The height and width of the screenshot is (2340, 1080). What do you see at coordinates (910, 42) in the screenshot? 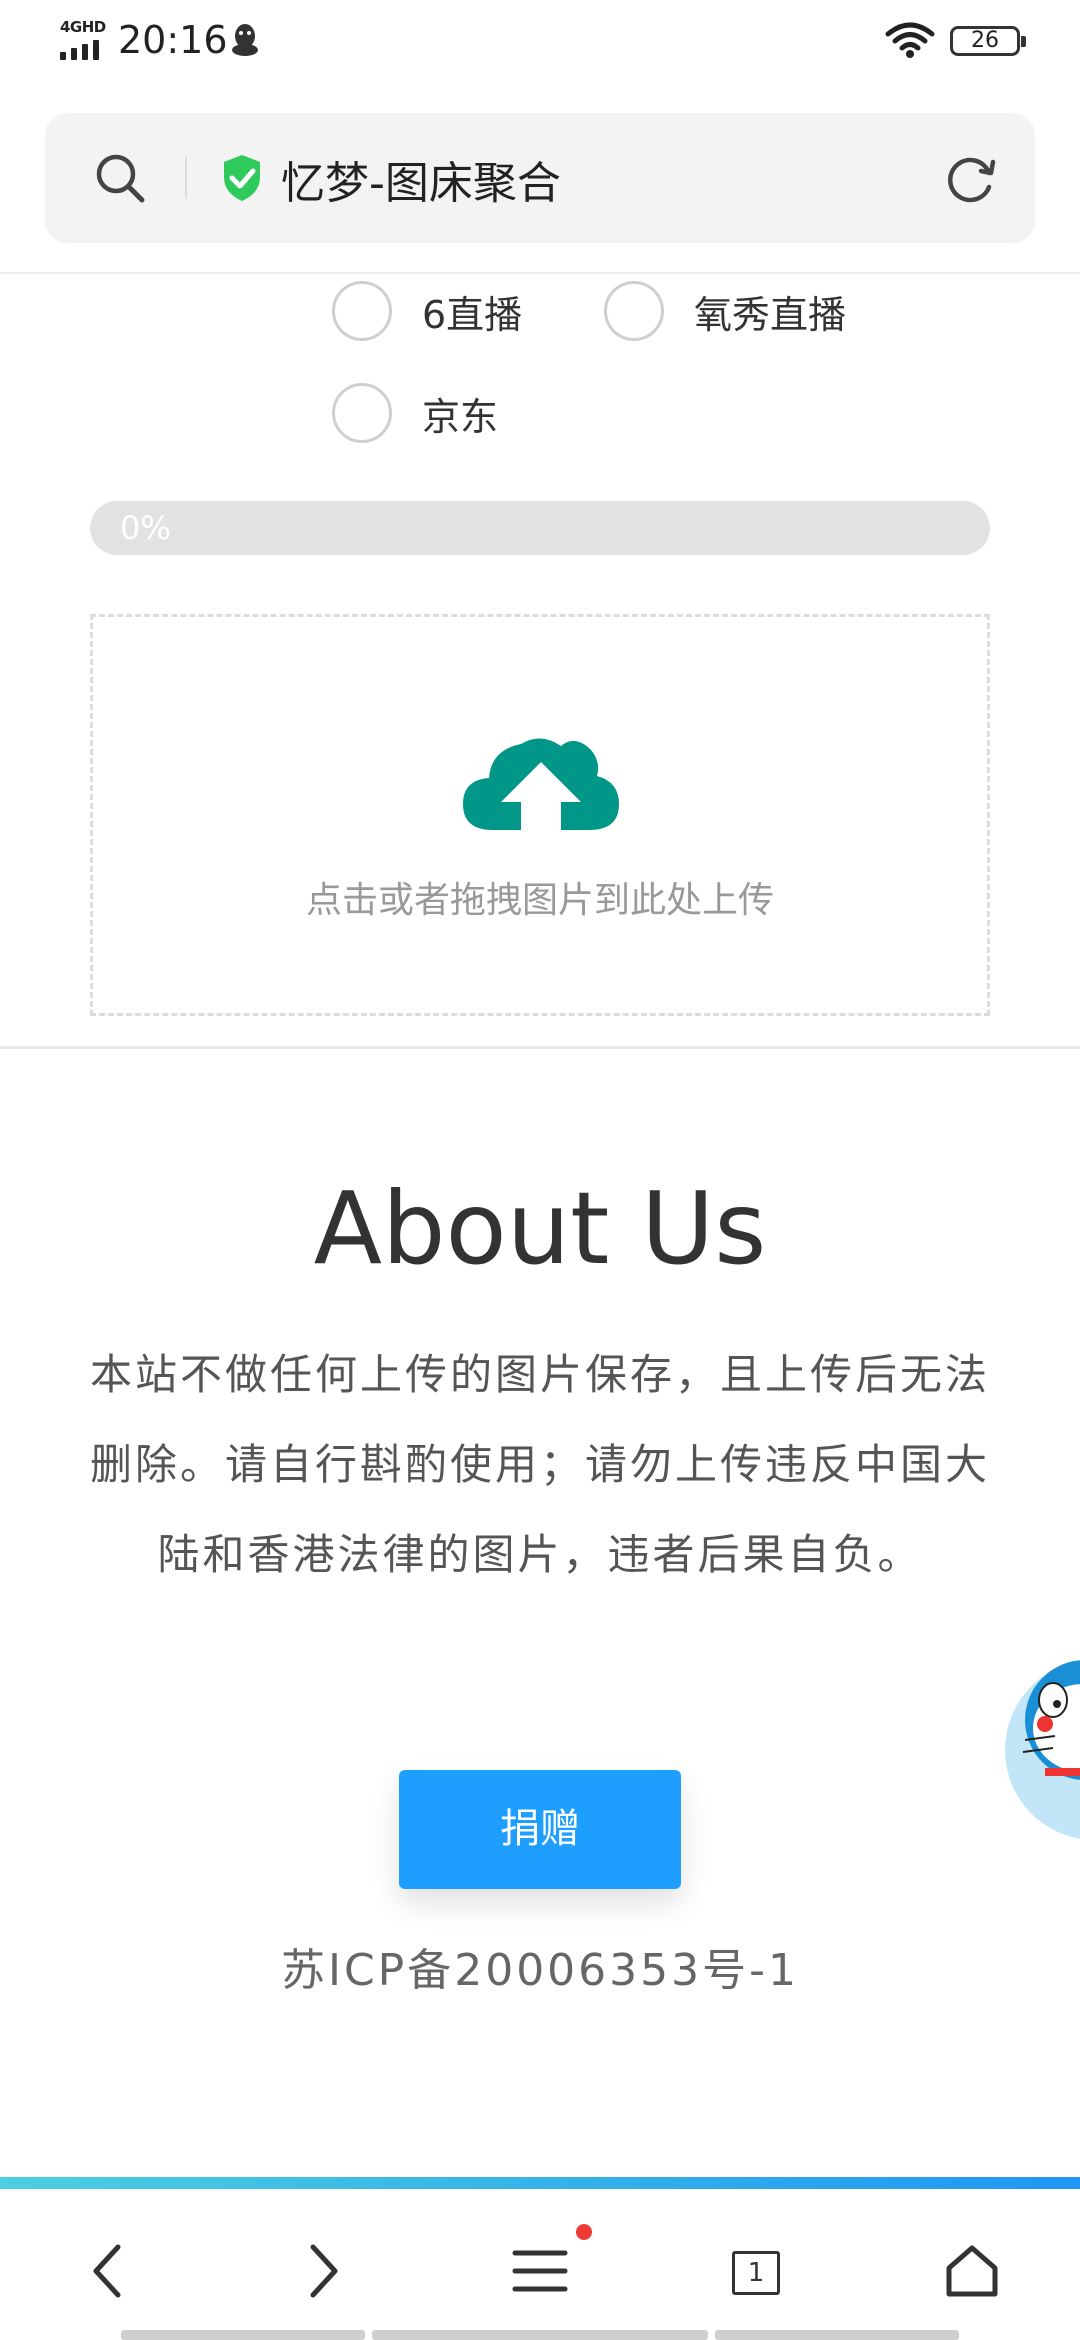
I see `wifi-icon` at bounding box center [910, 42].